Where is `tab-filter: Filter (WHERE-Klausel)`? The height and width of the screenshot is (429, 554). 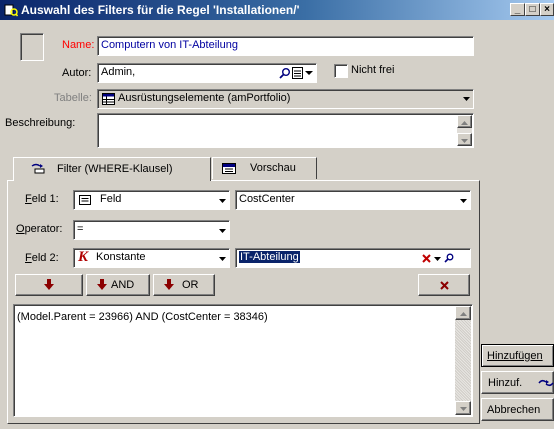
tab-filter: Filter (WHERE-Klausel) is located at coordinates (112, 169).